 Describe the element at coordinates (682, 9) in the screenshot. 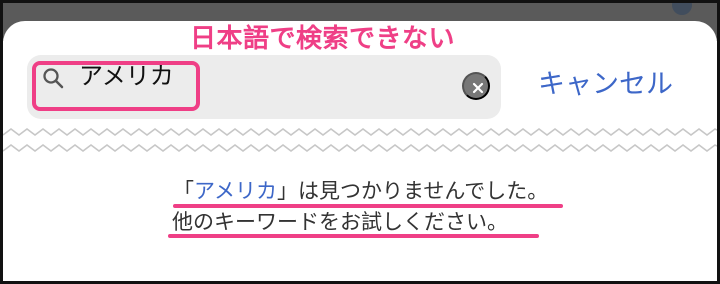

I see `status-icon` at that location.